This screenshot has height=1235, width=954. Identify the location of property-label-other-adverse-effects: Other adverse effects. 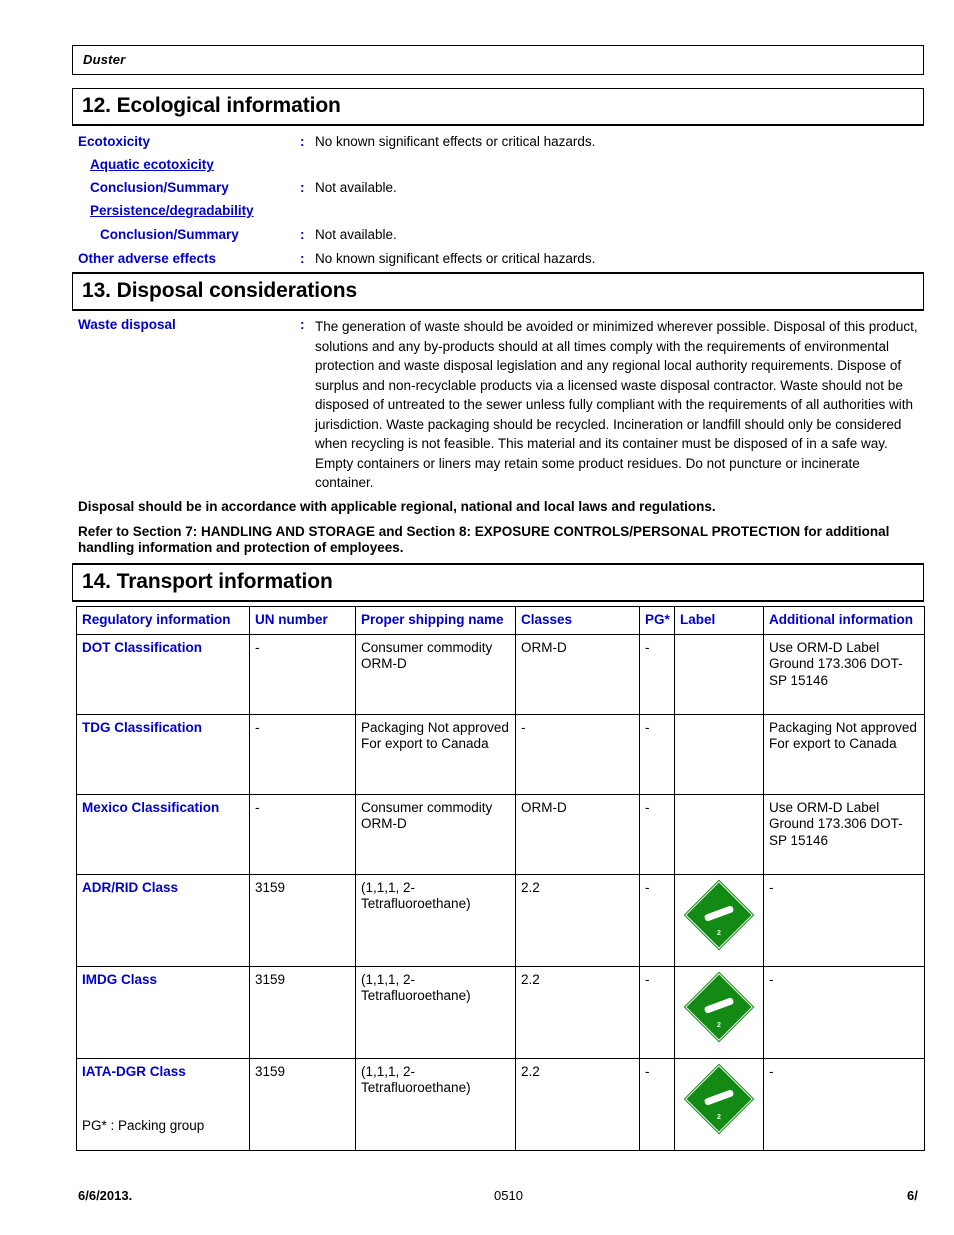
(147, 258).